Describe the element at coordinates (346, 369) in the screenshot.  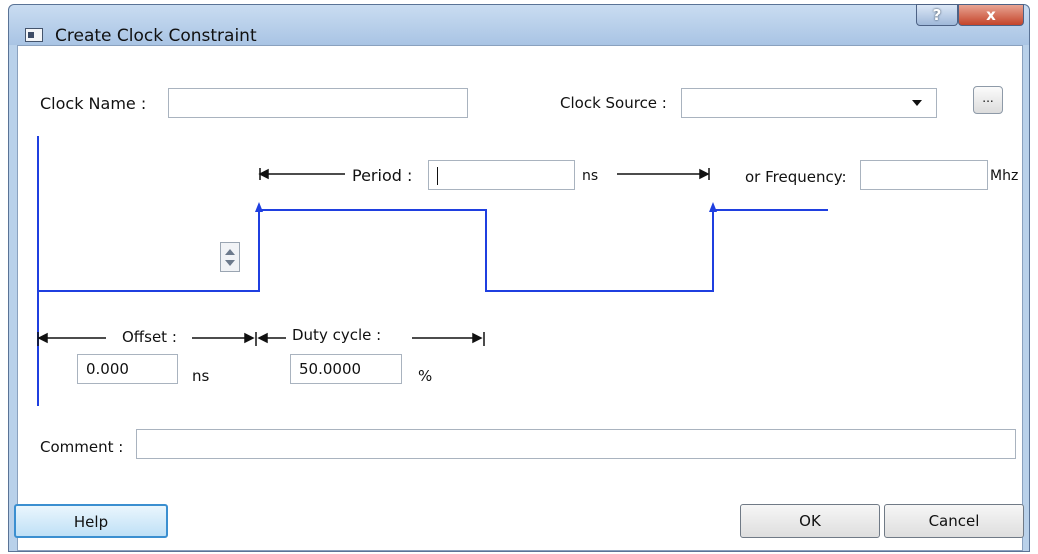
I see `duty-cycle-input` at that location.